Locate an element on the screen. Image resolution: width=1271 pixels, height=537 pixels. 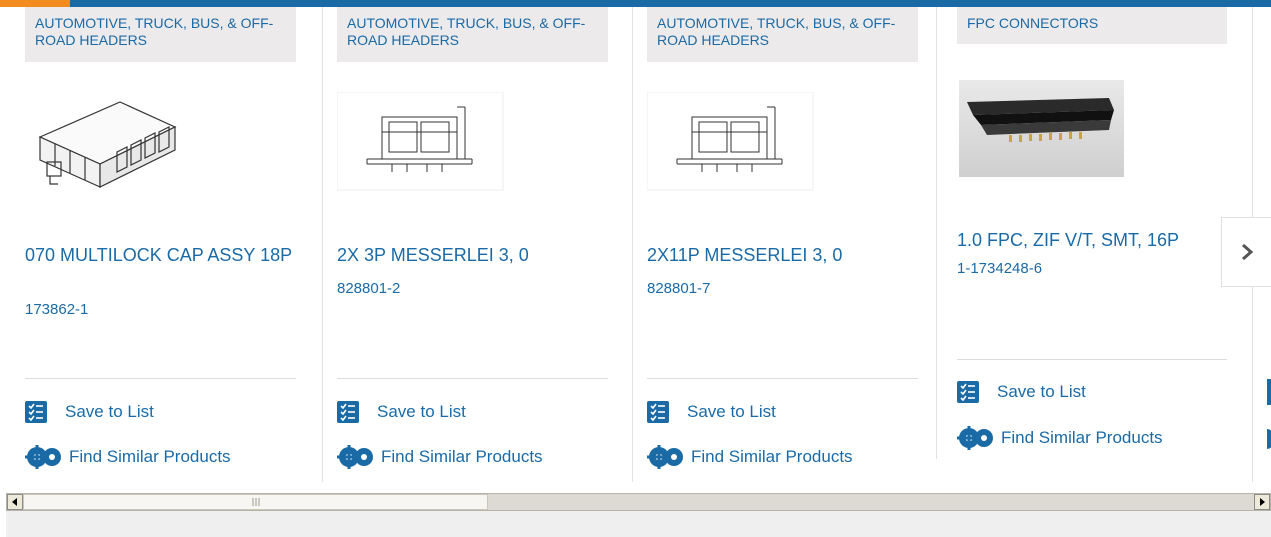
product-title: 2X 3P MESSERLEI 3, 0 is located at coordinates (479, 255).